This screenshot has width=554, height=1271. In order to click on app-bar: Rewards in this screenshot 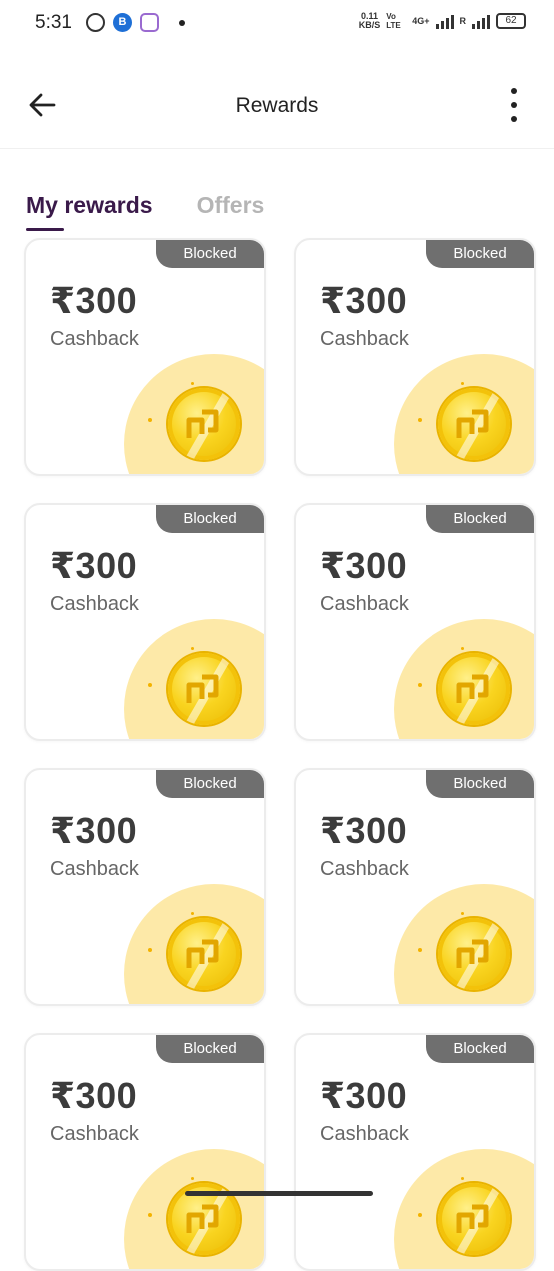, I will do `click(277, 104)`.